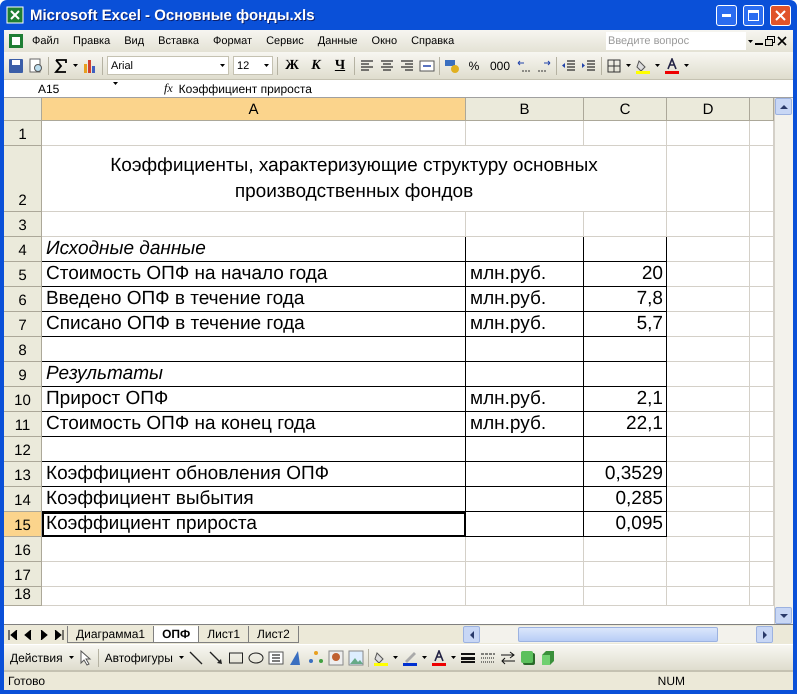  I want to click on menu-item: Сервис, so click(285, 41).